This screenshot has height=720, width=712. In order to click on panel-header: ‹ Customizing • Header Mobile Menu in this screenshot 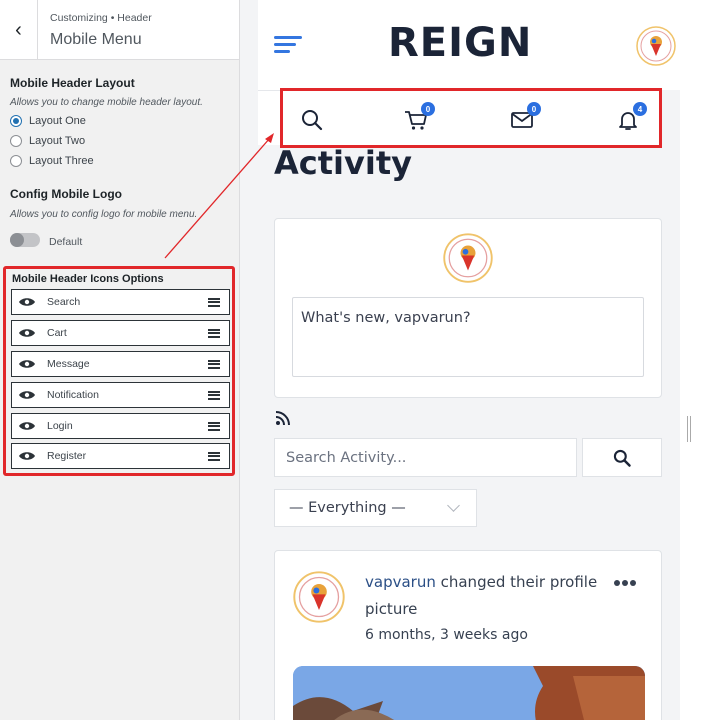, I will do `click(119, 30)`.